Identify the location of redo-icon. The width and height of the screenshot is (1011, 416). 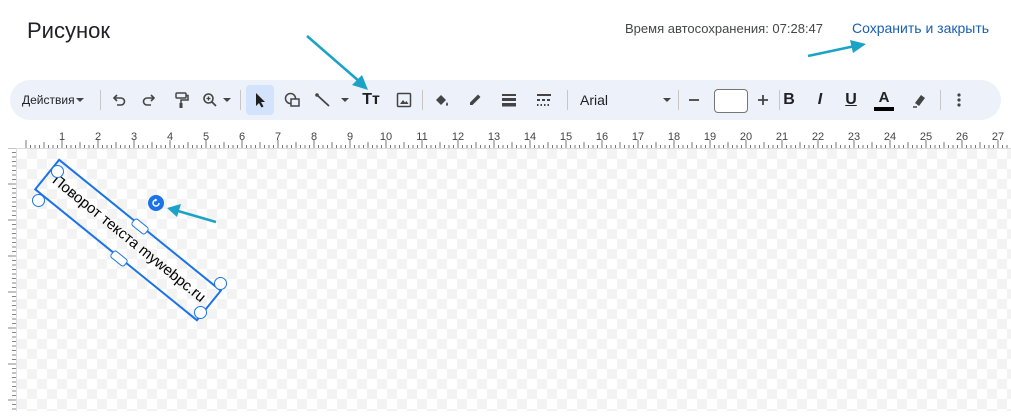
(149, 100).